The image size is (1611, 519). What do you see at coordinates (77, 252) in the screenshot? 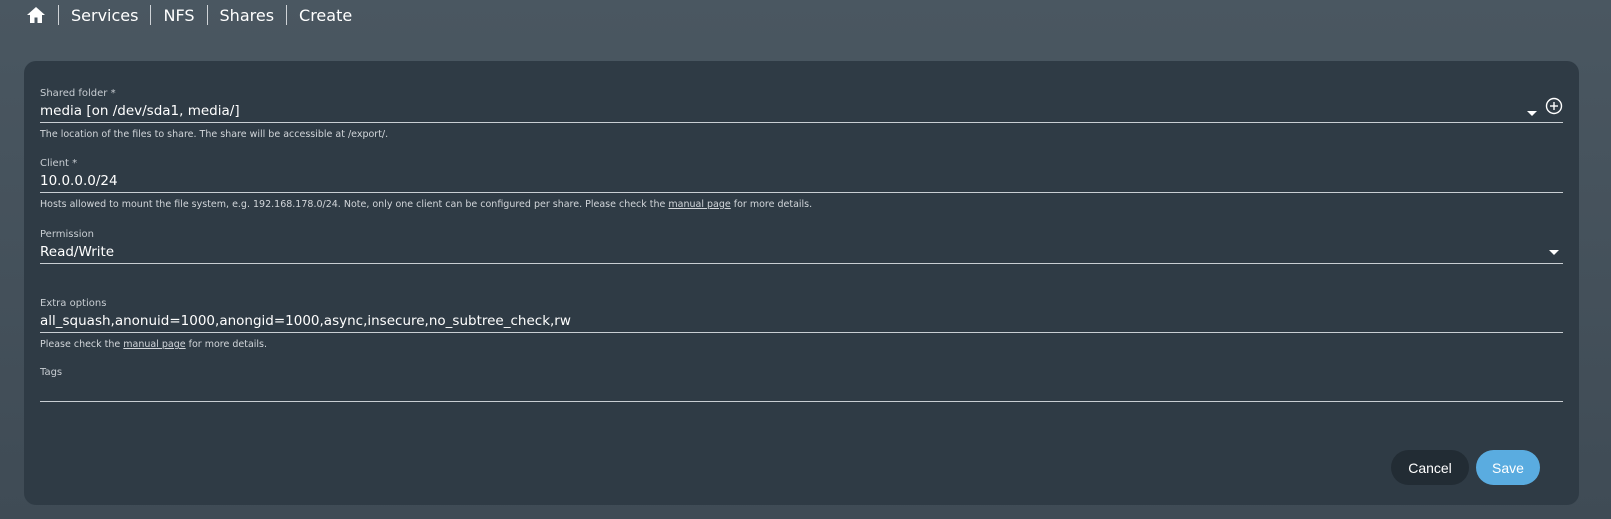
I see `permission-value: Read/Write` at bounding box center [77, 252].